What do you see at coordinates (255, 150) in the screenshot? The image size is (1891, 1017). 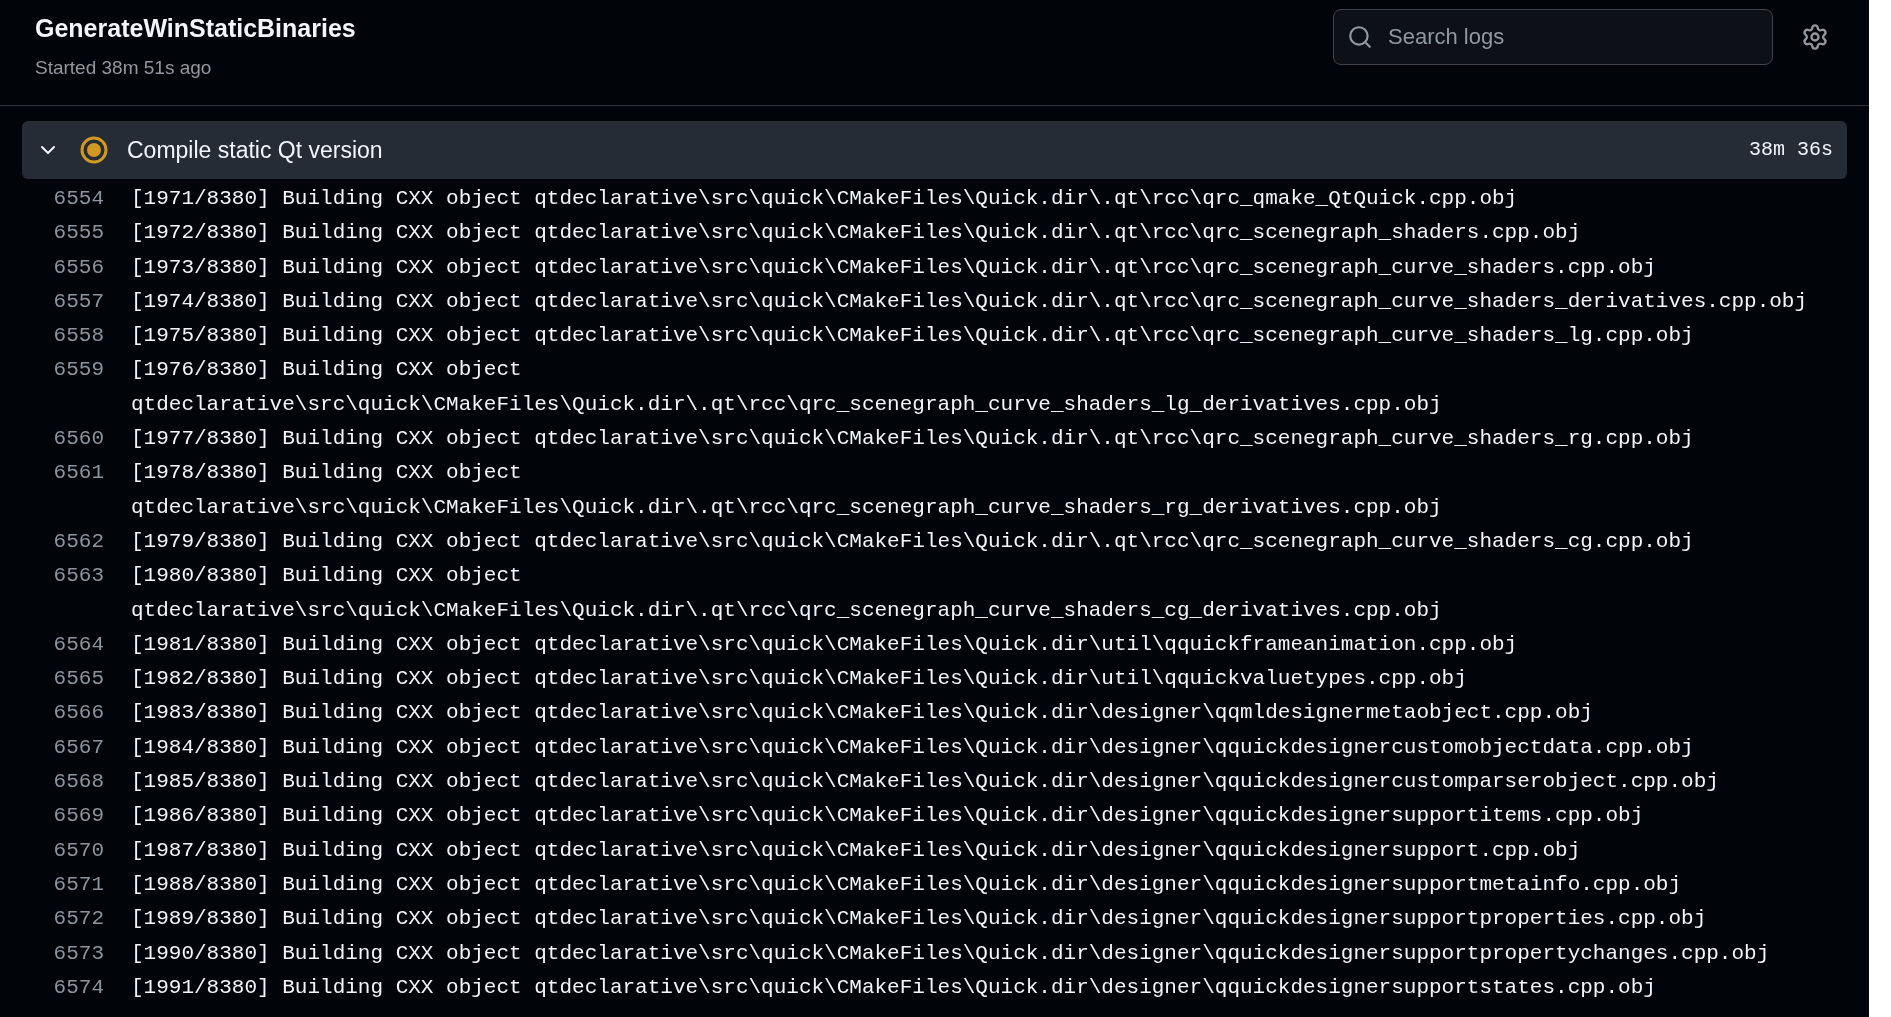 I see `step-title: Compile static Qt version` at bounding box center [255, 150].